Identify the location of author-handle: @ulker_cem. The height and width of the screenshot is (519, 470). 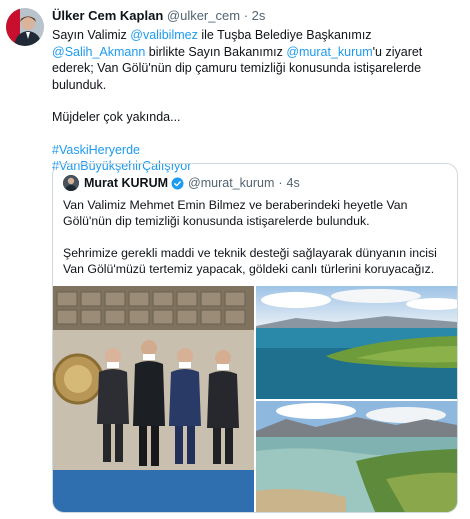
(203, 15).